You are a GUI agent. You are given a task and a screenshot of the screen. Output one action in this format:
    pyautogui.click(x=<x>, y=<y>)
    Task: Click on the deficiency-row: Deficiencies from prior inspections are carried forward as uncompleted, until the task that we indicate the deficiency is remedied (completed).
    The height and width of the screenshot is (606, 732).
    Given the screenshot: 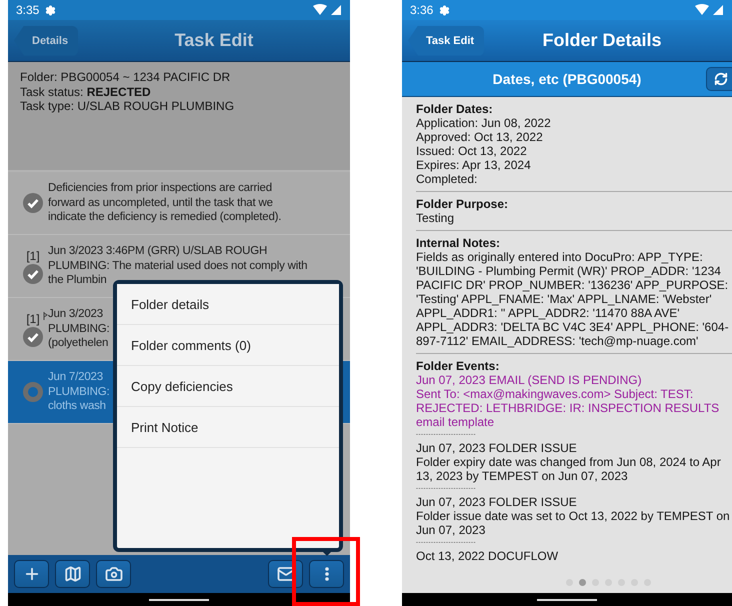 What is the action you would take?
    pyautogui.click(x=179, y=203)
    